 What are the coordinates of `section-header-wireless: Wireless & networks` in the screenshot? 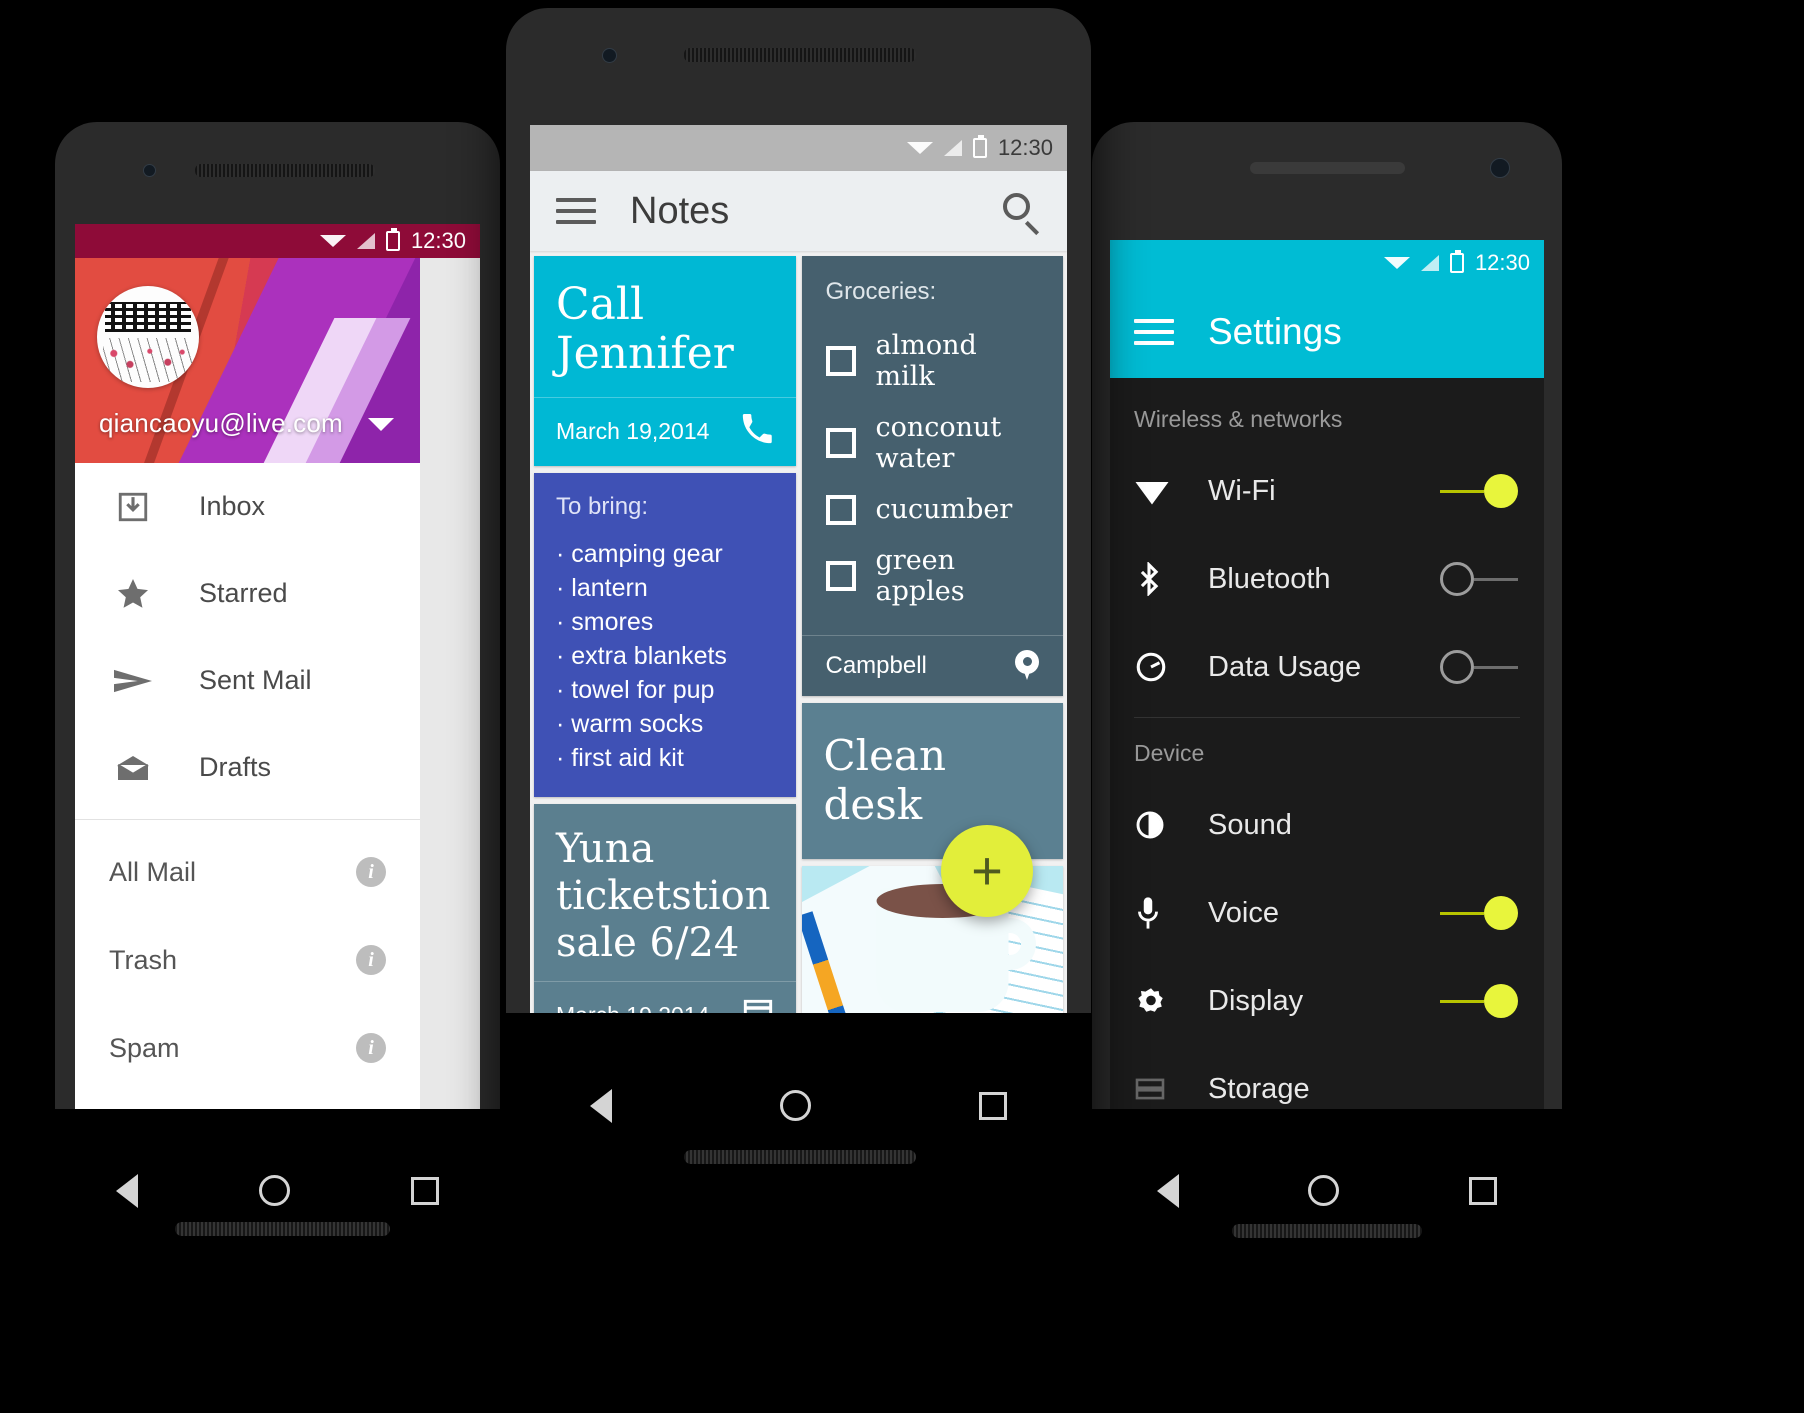 It's located at (1238, 419).